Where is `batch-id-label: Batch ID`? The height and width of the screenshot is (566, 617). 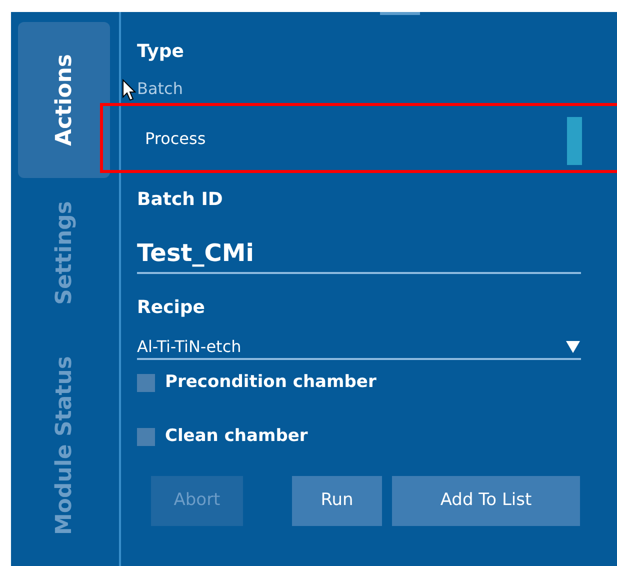 batch-id-label: Batch ID is located at coordinates (180, 200).